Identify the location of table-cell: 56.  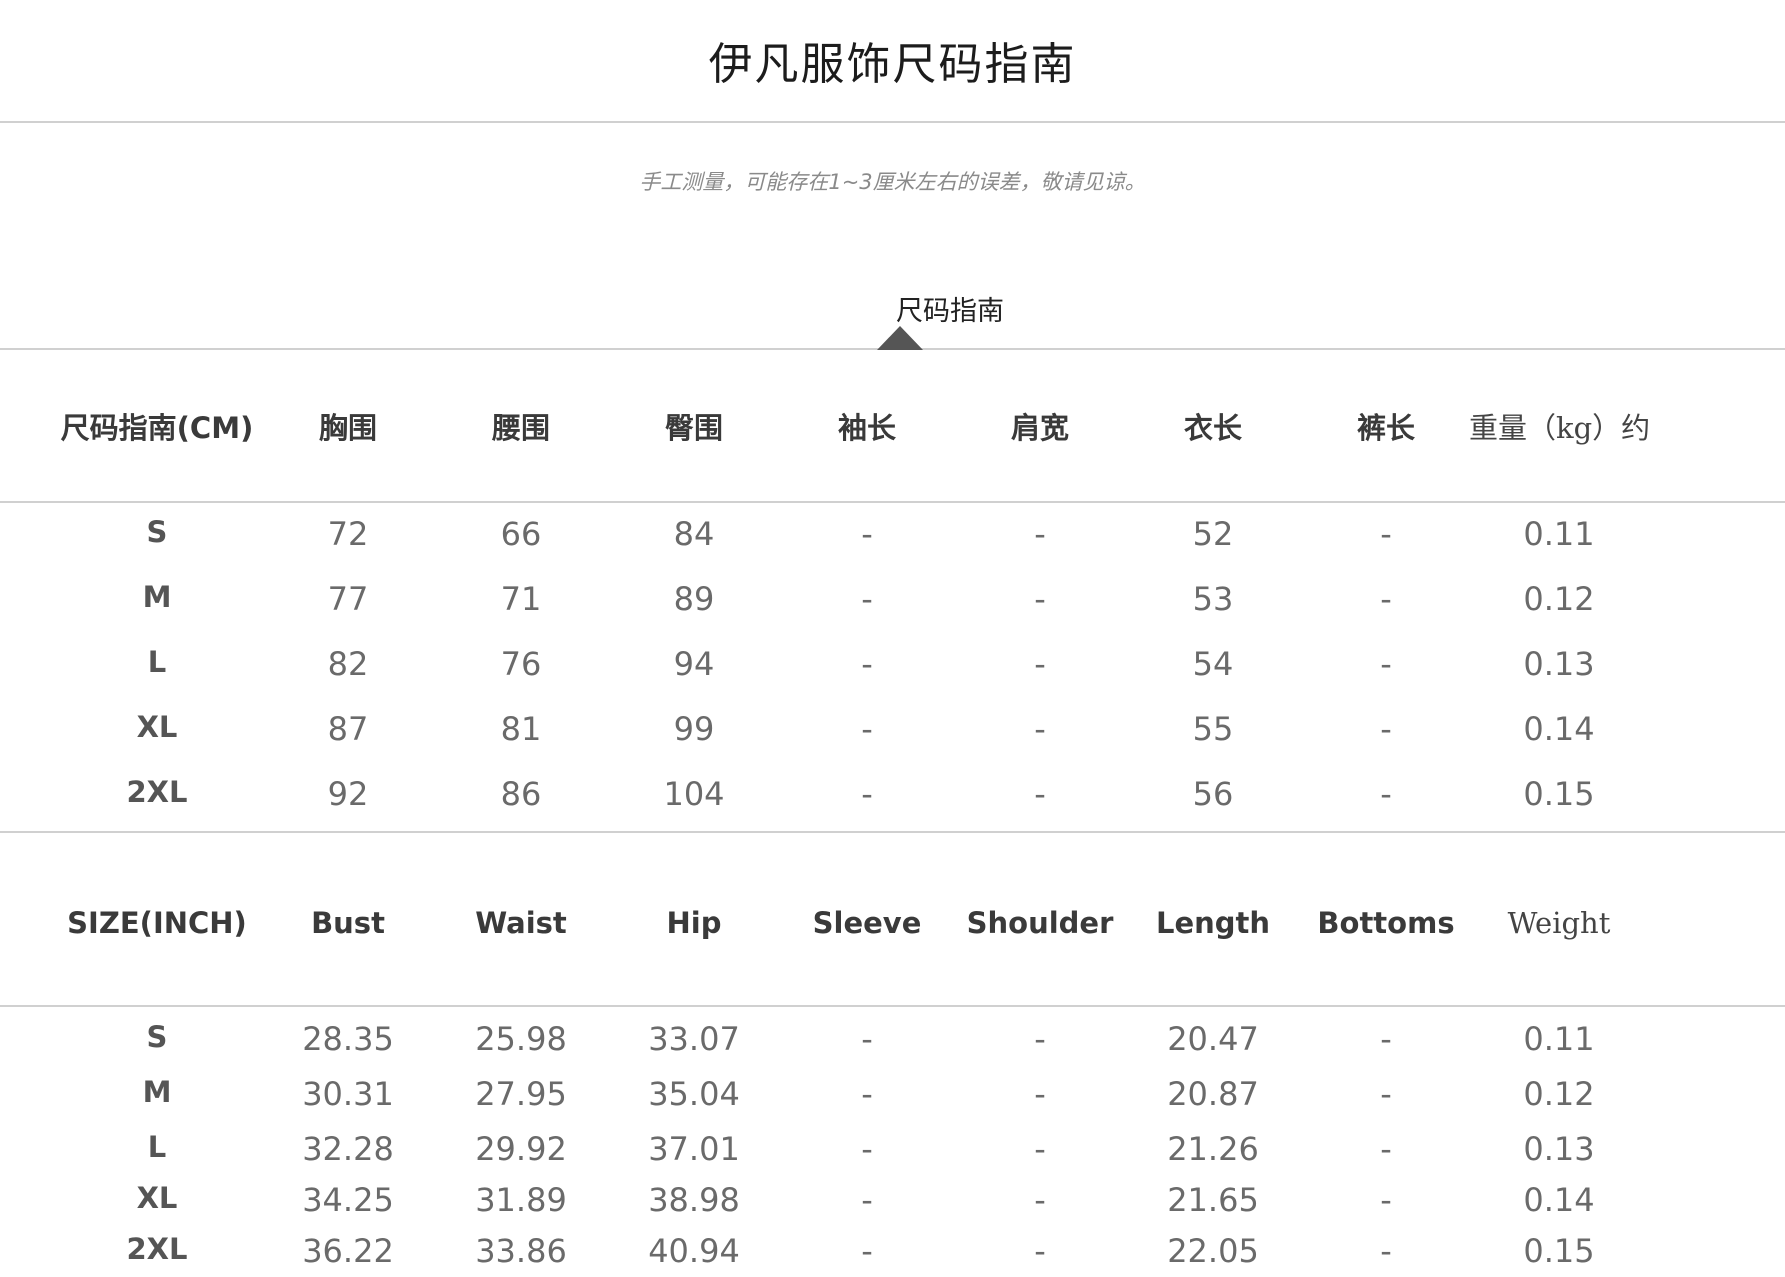
(1213, 794).